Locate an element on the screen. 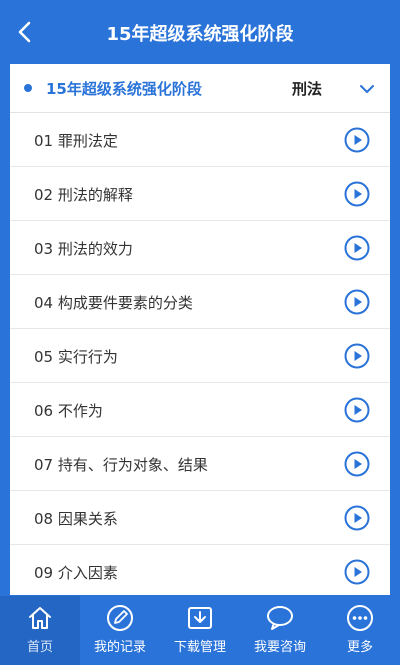  tab-label: 更多 is located at coordinates (359, 647).